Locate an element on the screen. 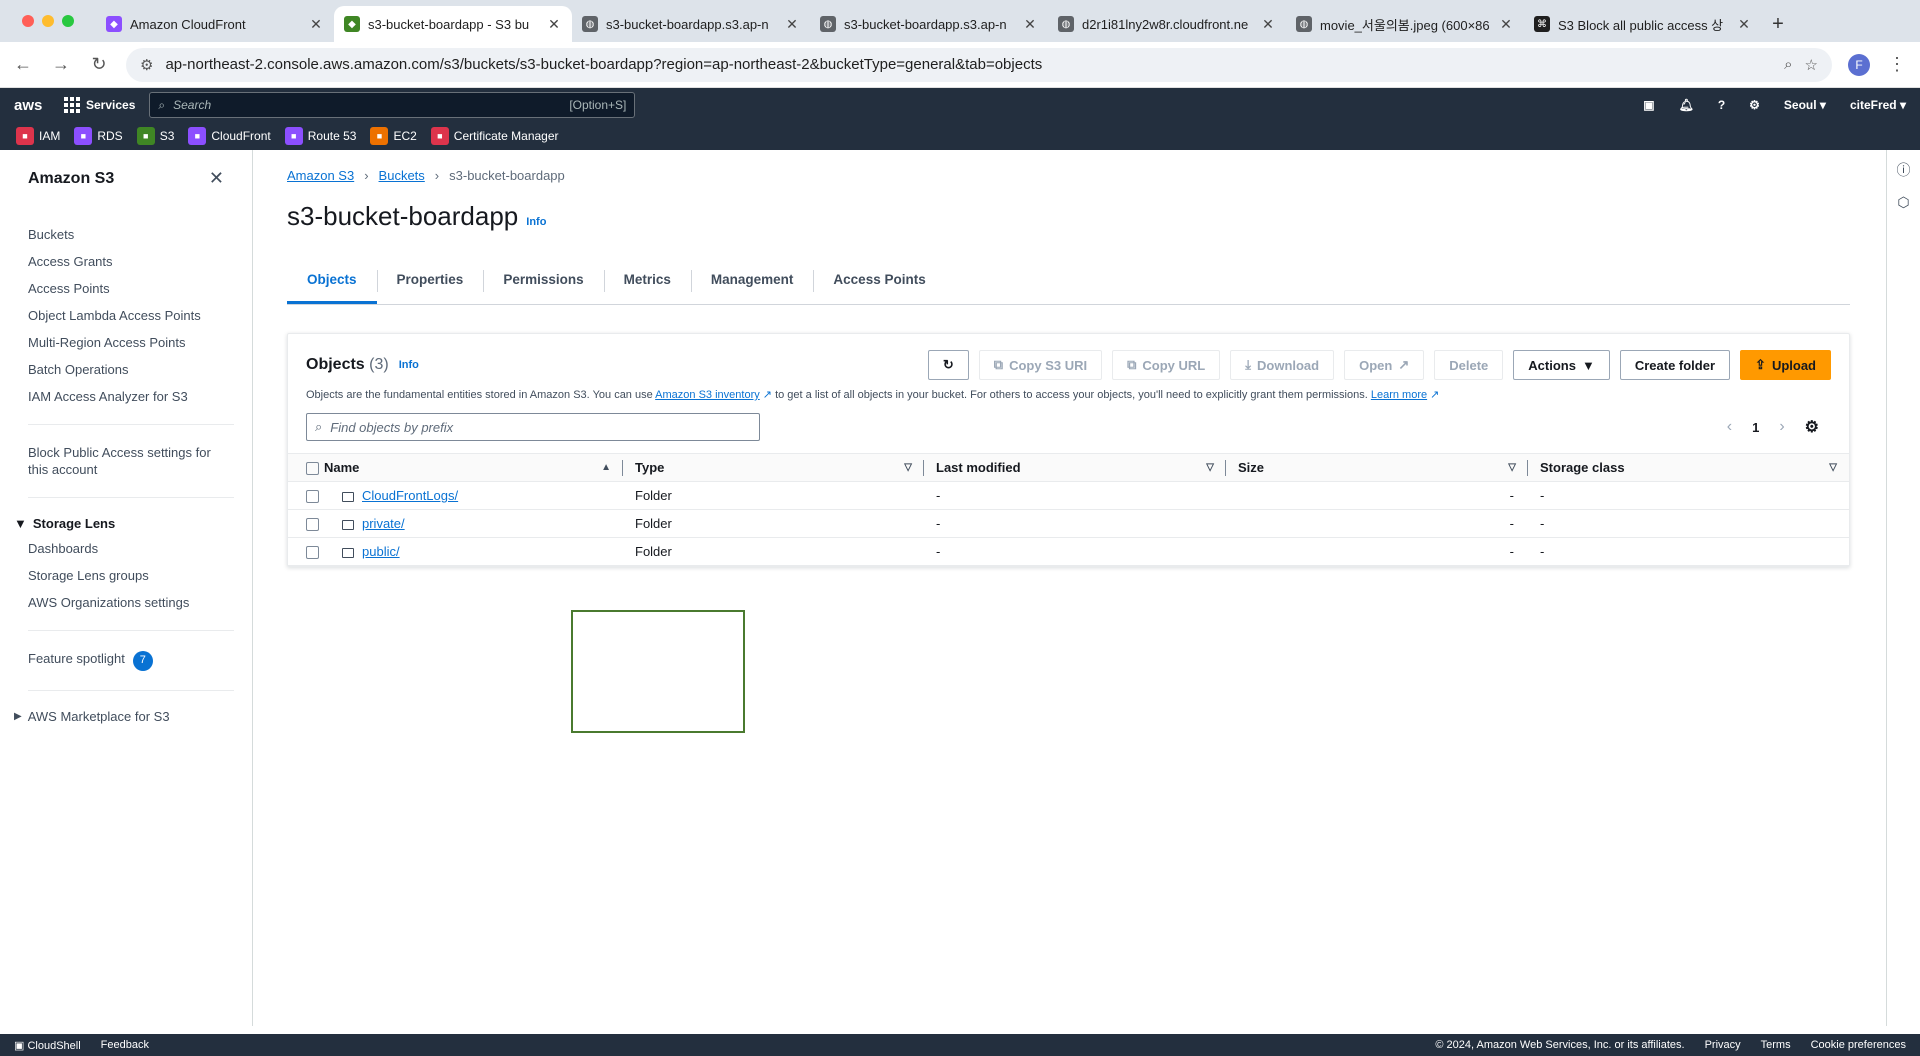 This screenshot has height=1056, width=1920. browser-tab: ◆ s3-bucket-boardapp - S3 bu ✕ is located at coordinates (453, 24).